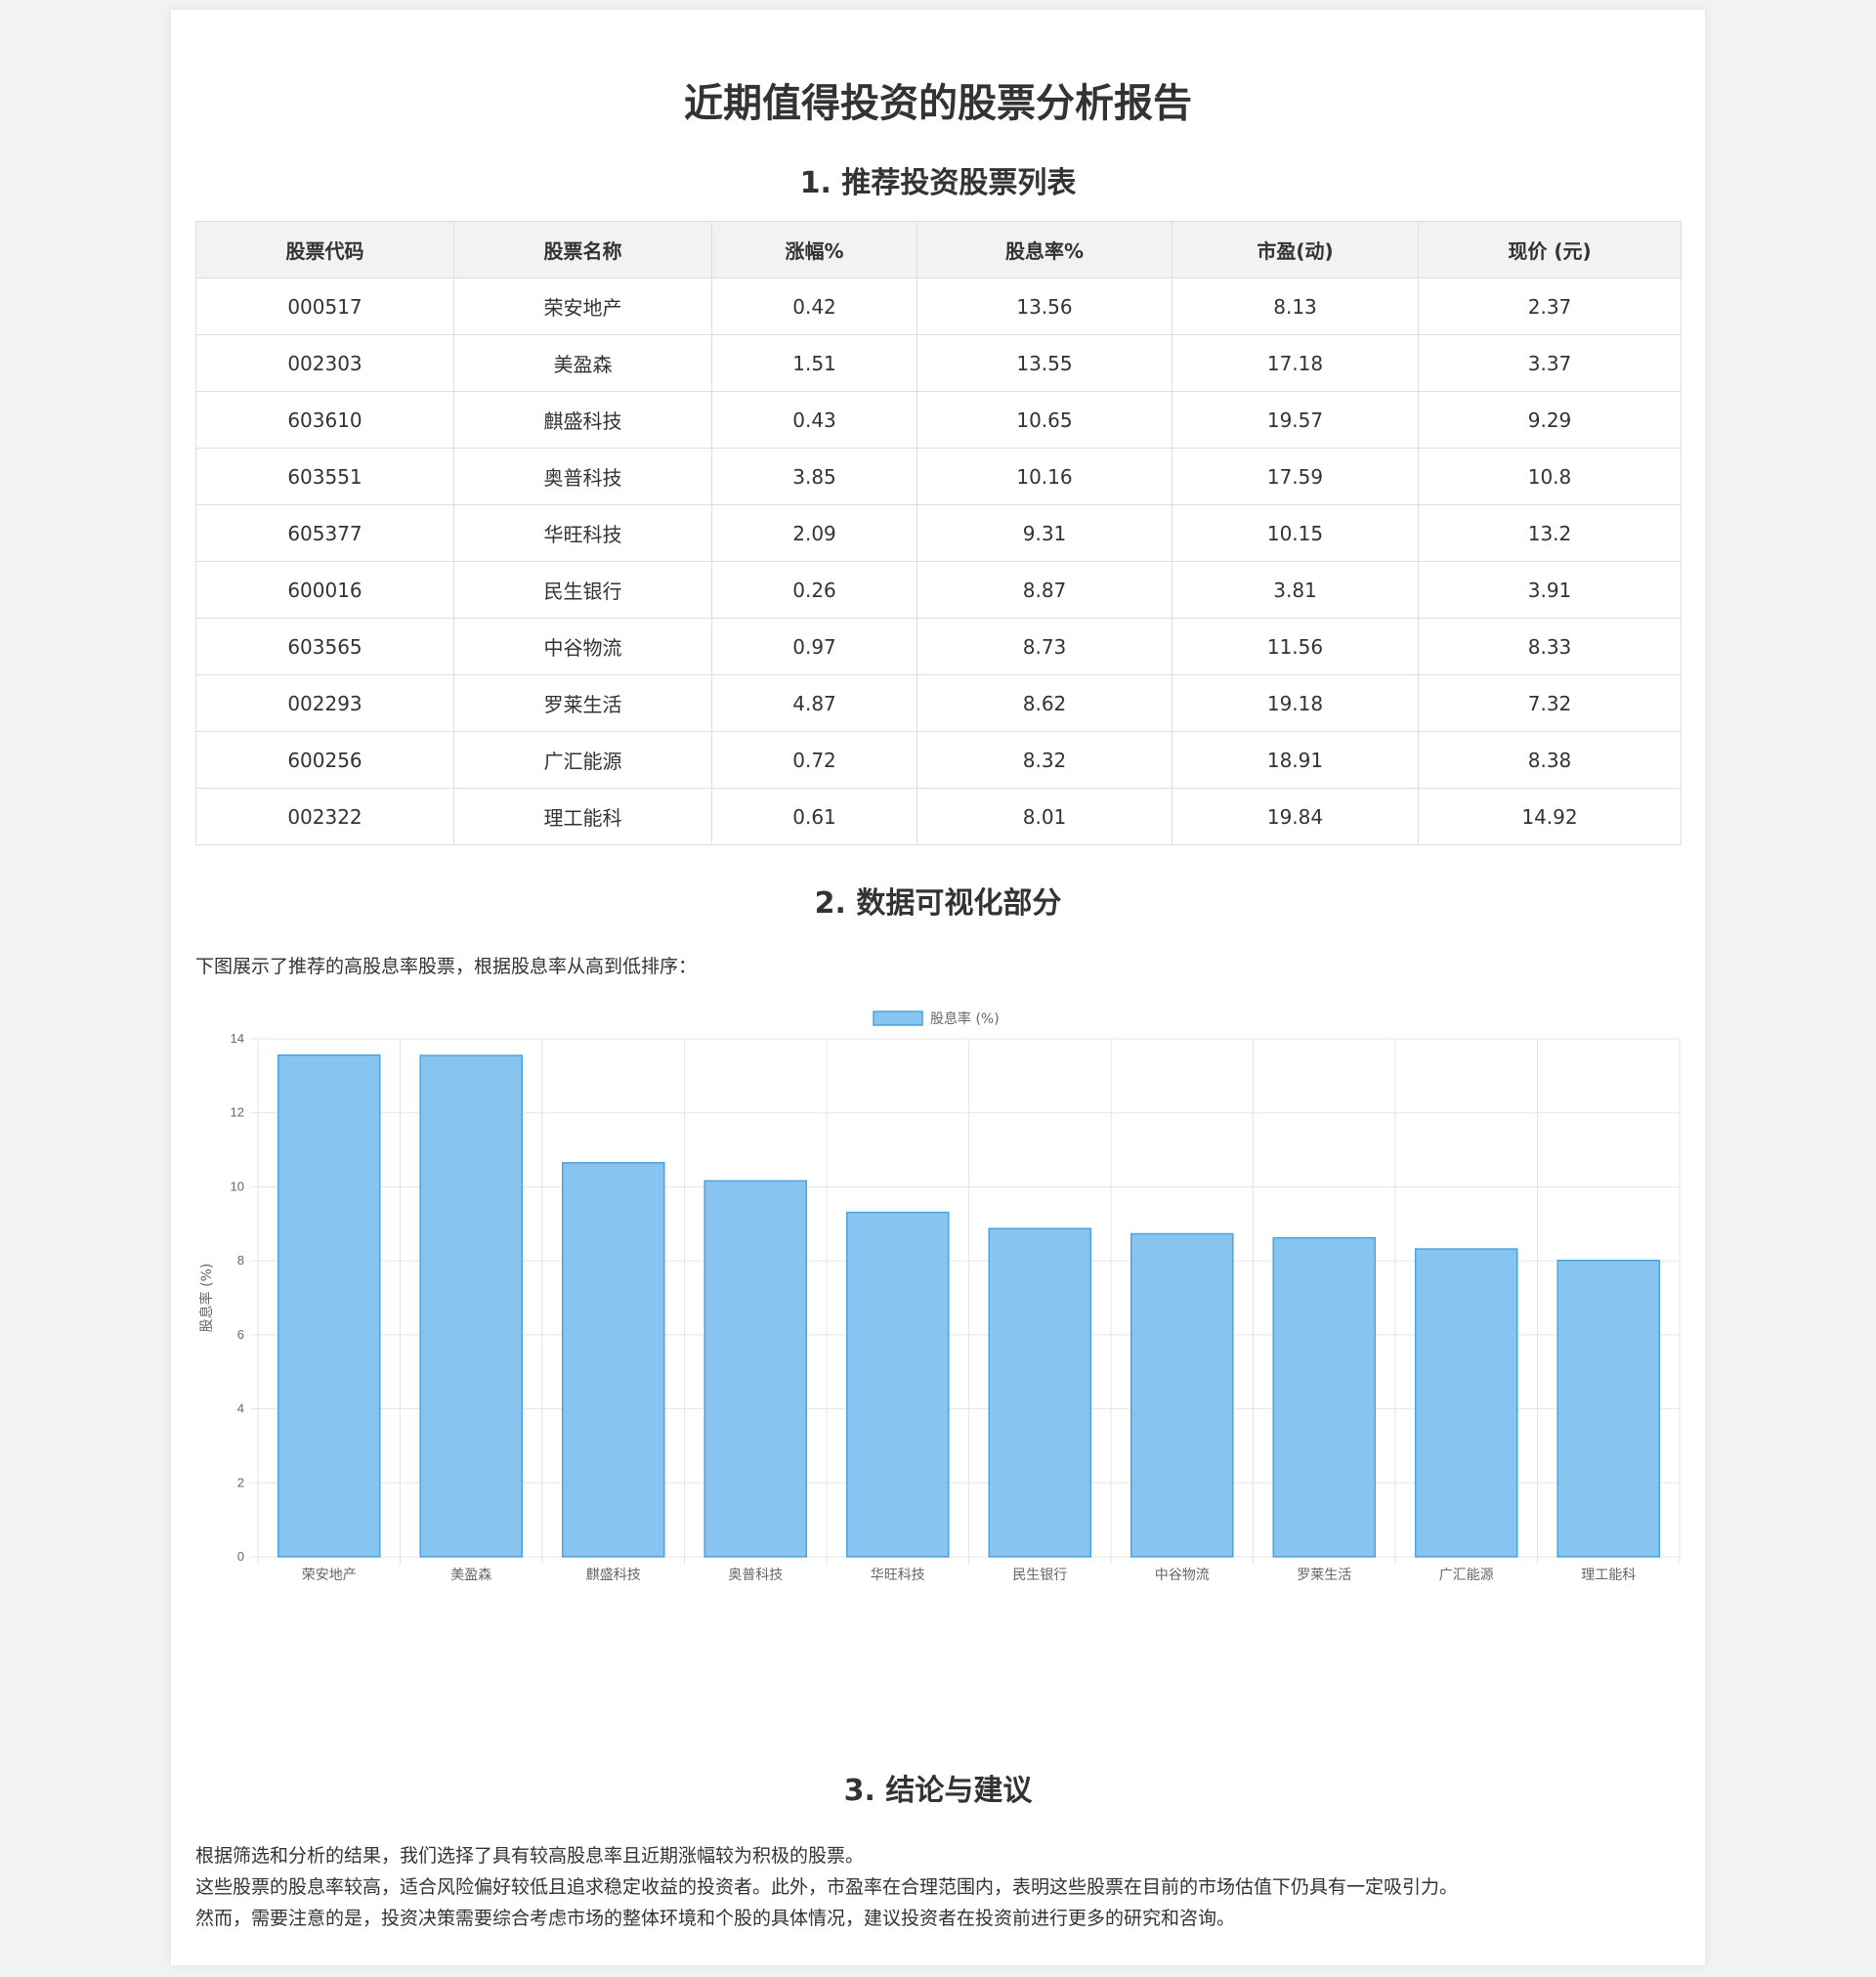 The width and height of the screenshot is (1876, 1977). I want to click on table-row: 603551 奥普科技 3.85 10.16 17.59 10.8, so click(938, 476).